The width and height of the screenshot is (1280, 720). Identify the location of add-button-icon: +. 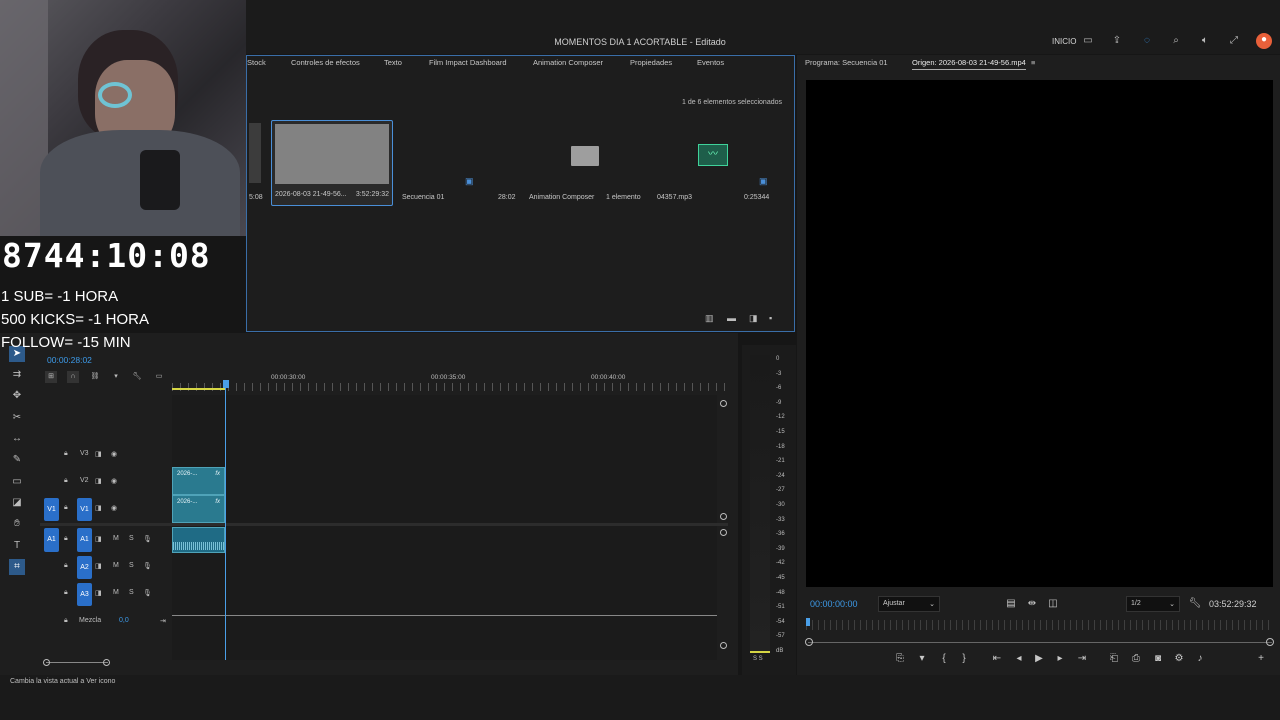
(1261, 659).